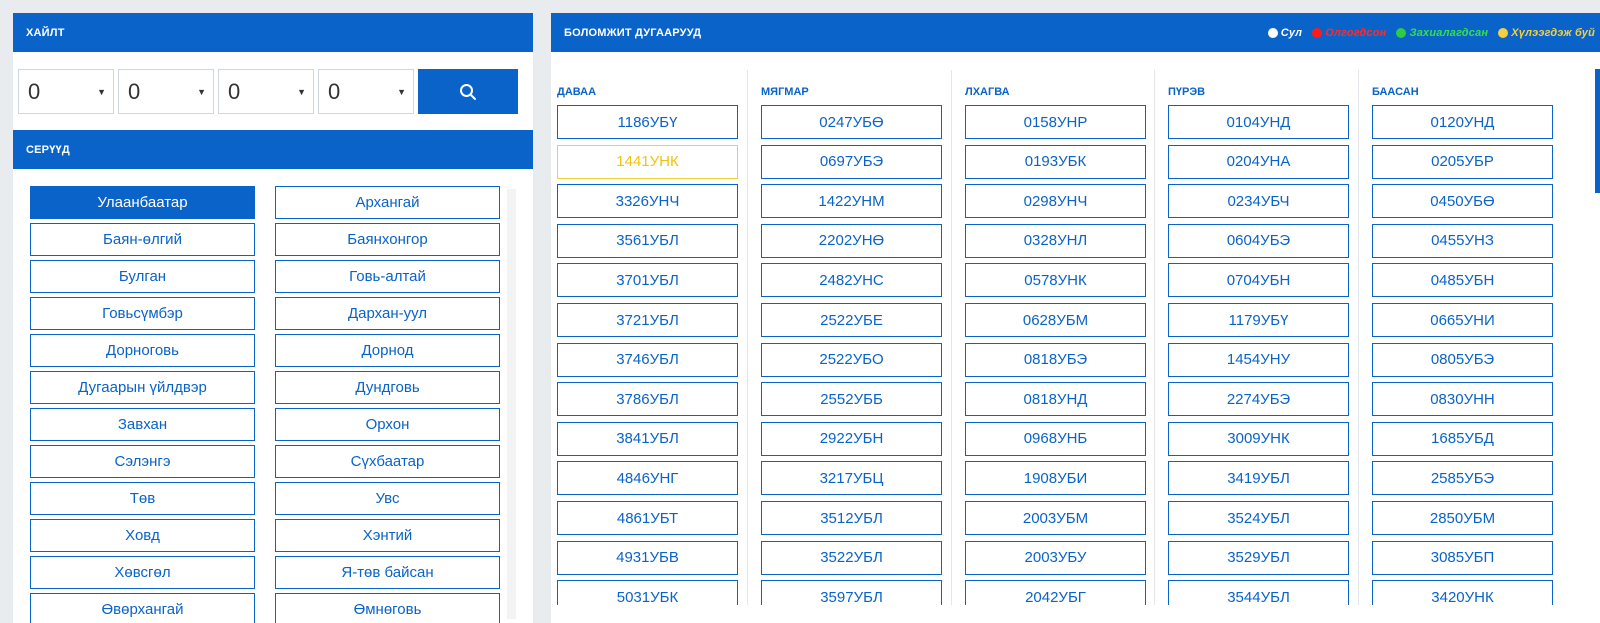 This screenshot has width=1600, height=623. I want to click on city-button: Дорнод, so click(387, 350).